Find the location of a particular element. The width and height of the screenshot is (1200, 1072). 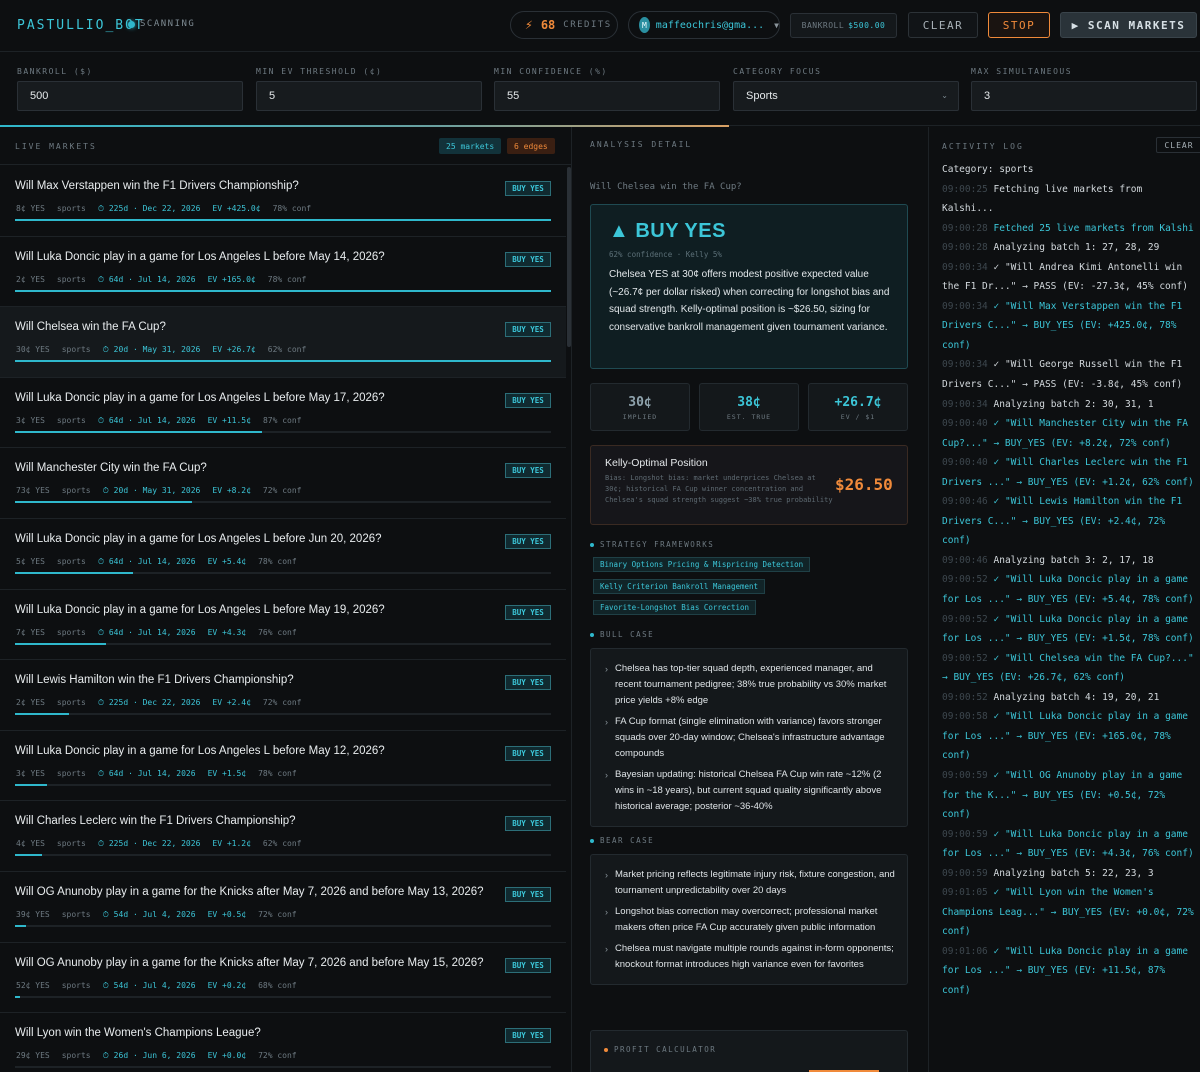

clear-button: CLEAR is located at coordinates (943, 25).